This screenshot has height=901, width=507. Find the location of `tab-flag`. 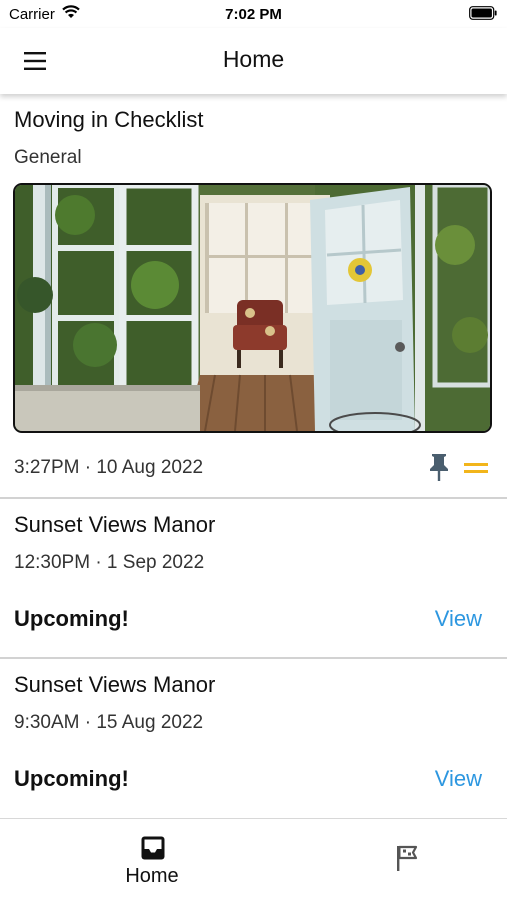

tab-flag is located at coordinates (405, 860).